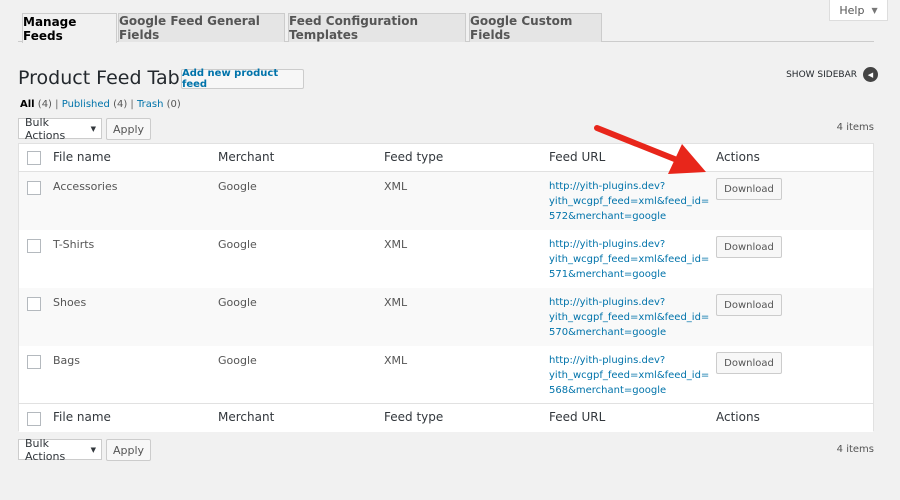 The image size is (900, 500). Describe the element at coordinates (85, 186) in the screenshot. I see `file-name-cell: Accessories` at that location.